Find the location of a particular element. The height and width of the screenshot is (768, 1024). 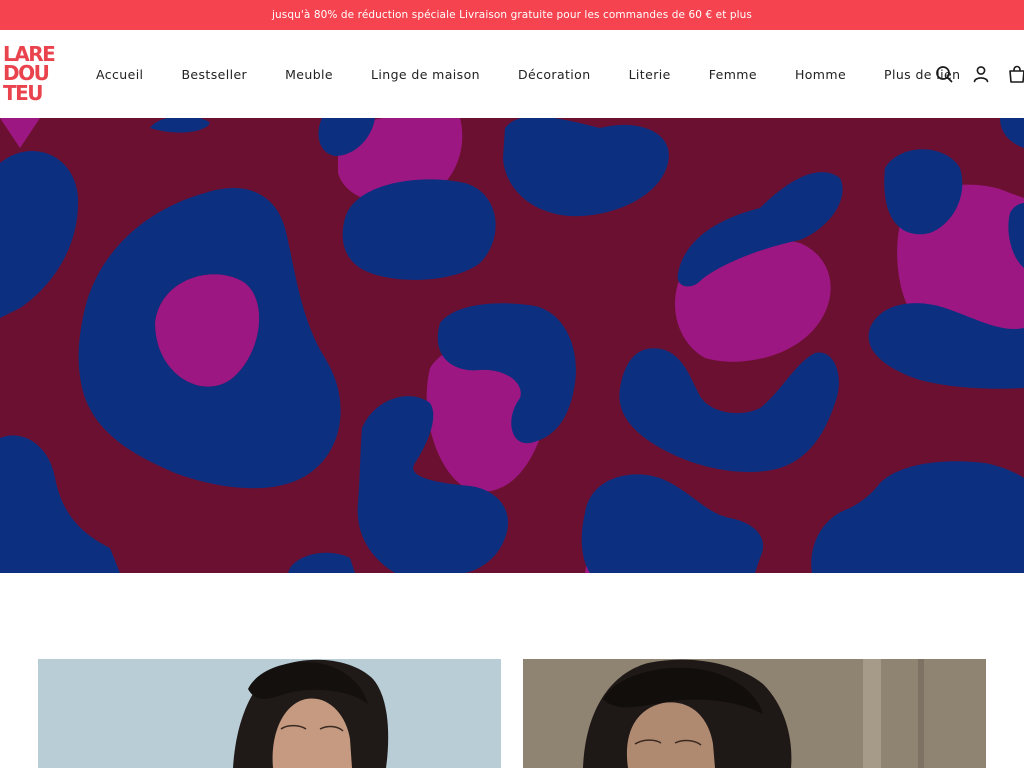

brand-logo: LARE DOU TEU is located at coordinates (32, 74).